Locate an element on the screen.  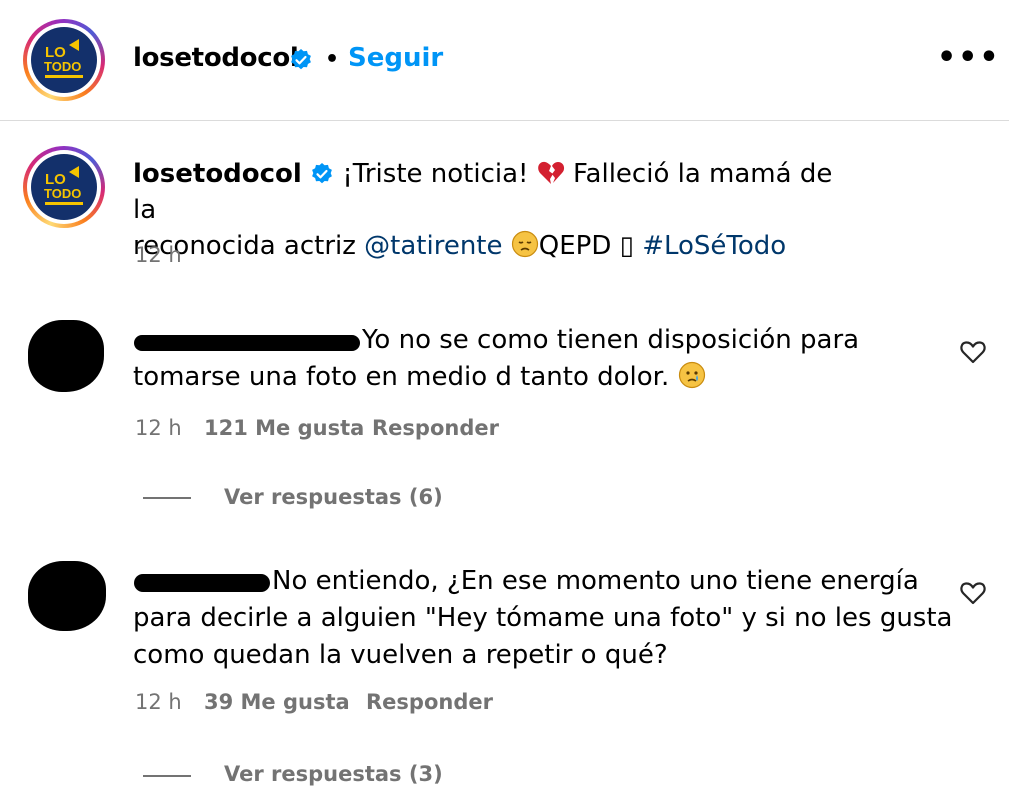
view-replies-button: Ver respuestas (3) is located at coordinates (333, 774).